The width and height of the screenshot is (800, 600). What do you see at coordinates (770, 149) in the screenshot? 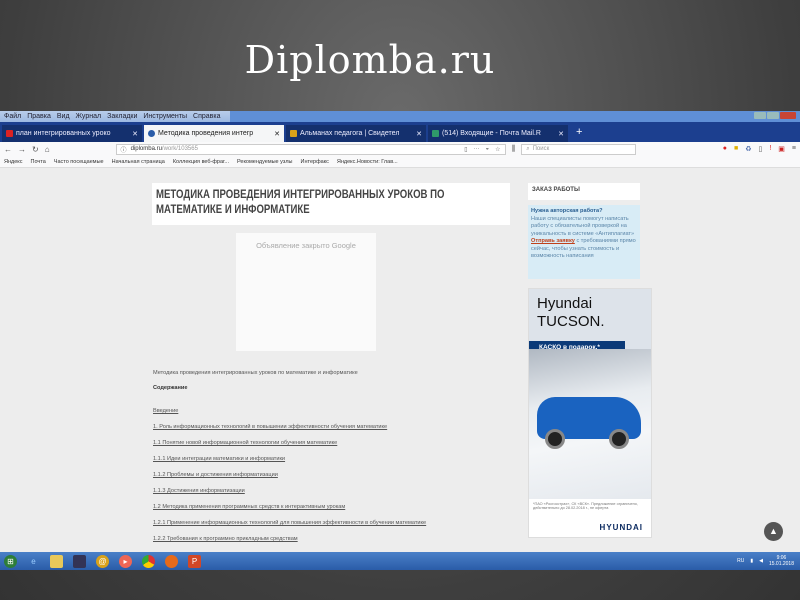
I see `alert-icon: !` at bounding box center [770, 149].